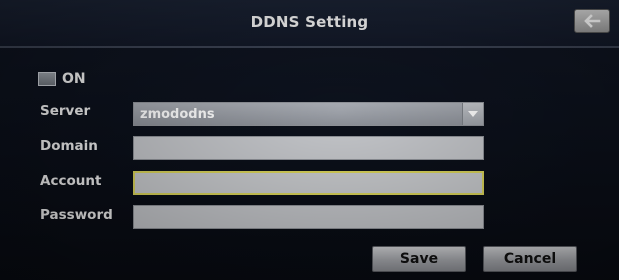 The height and width of the screenshot is (280, 619). Describe the element at coordinates (530, 259) in the screenshot. I see `cancel-button: Cancel` at that location.